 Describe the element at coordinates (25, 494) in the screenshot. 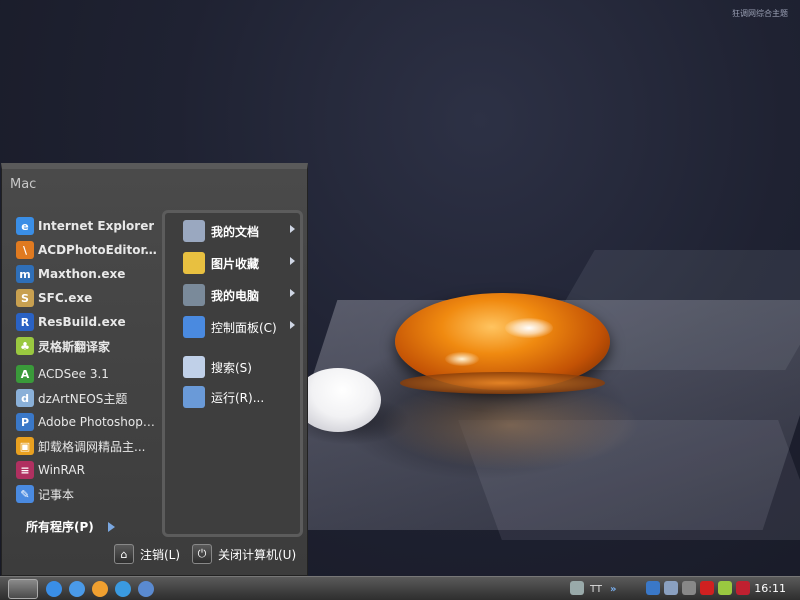

I see `notepad-icon: ✎` at that location.